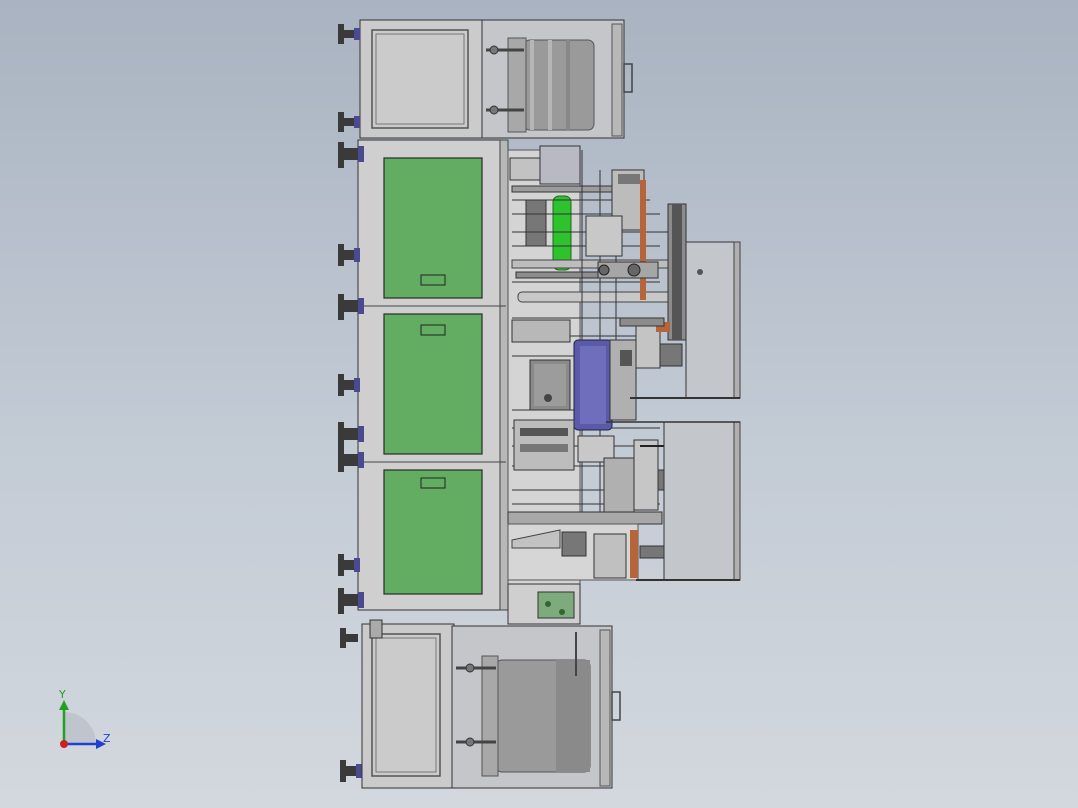  Describe the element at coordinates (713, 320) in the screenshot. I see `right-enclosure-upper` at that location.